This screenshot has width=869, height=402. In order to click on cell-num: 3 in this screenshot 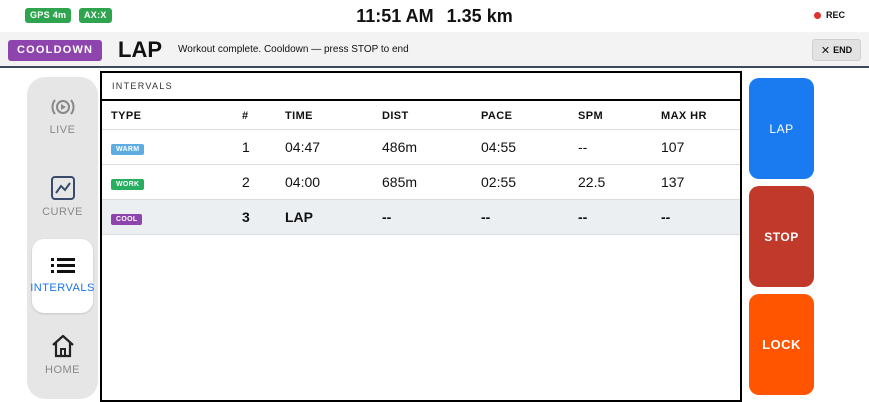, I will do `click(263, 217)`.